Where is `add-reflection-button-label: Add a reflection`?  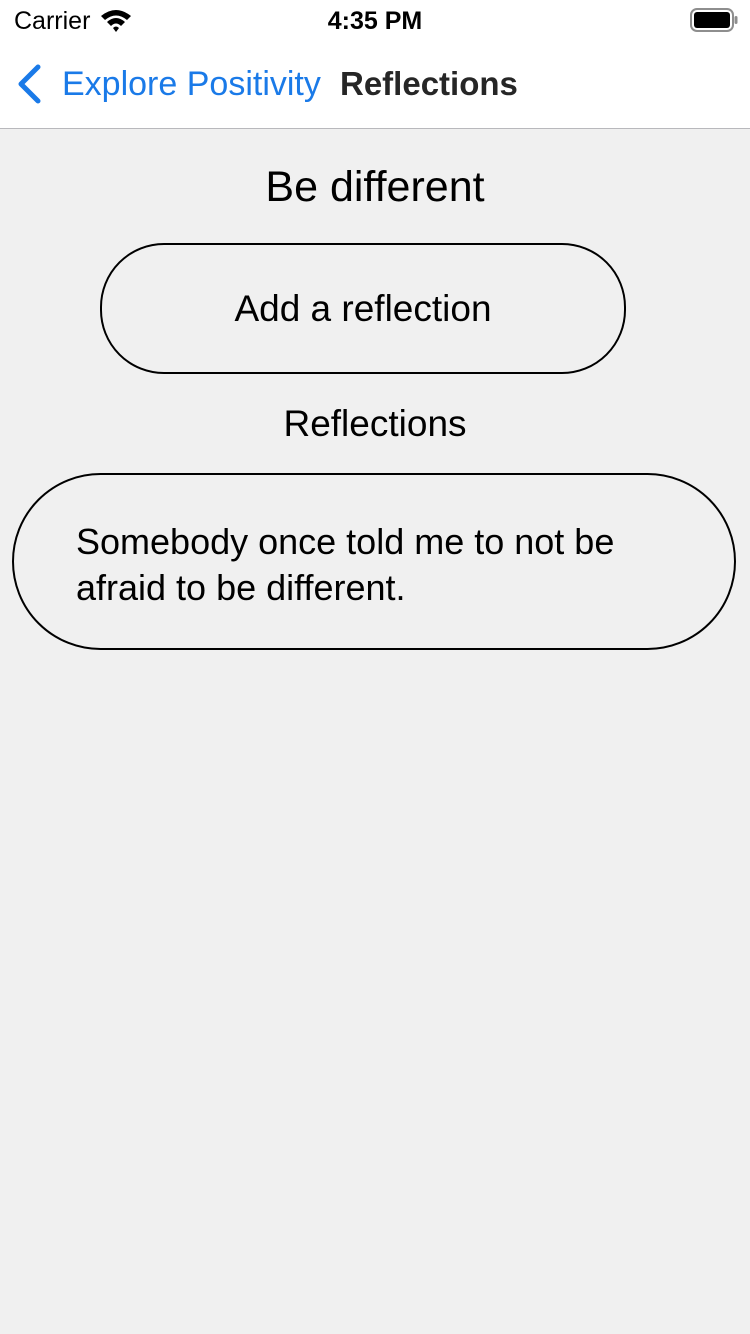 add-reflection-button-label: Add a reflection is located at coordinates (363, 308).